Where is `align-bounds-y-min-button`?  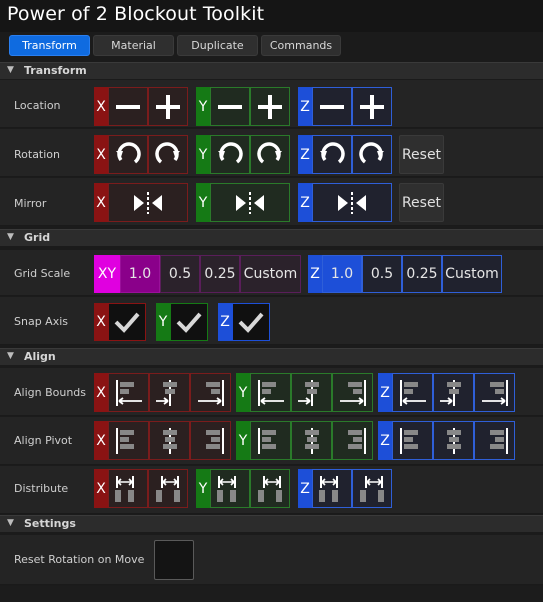
align-bounds-y-min-button is located at coordinates (270, 392).